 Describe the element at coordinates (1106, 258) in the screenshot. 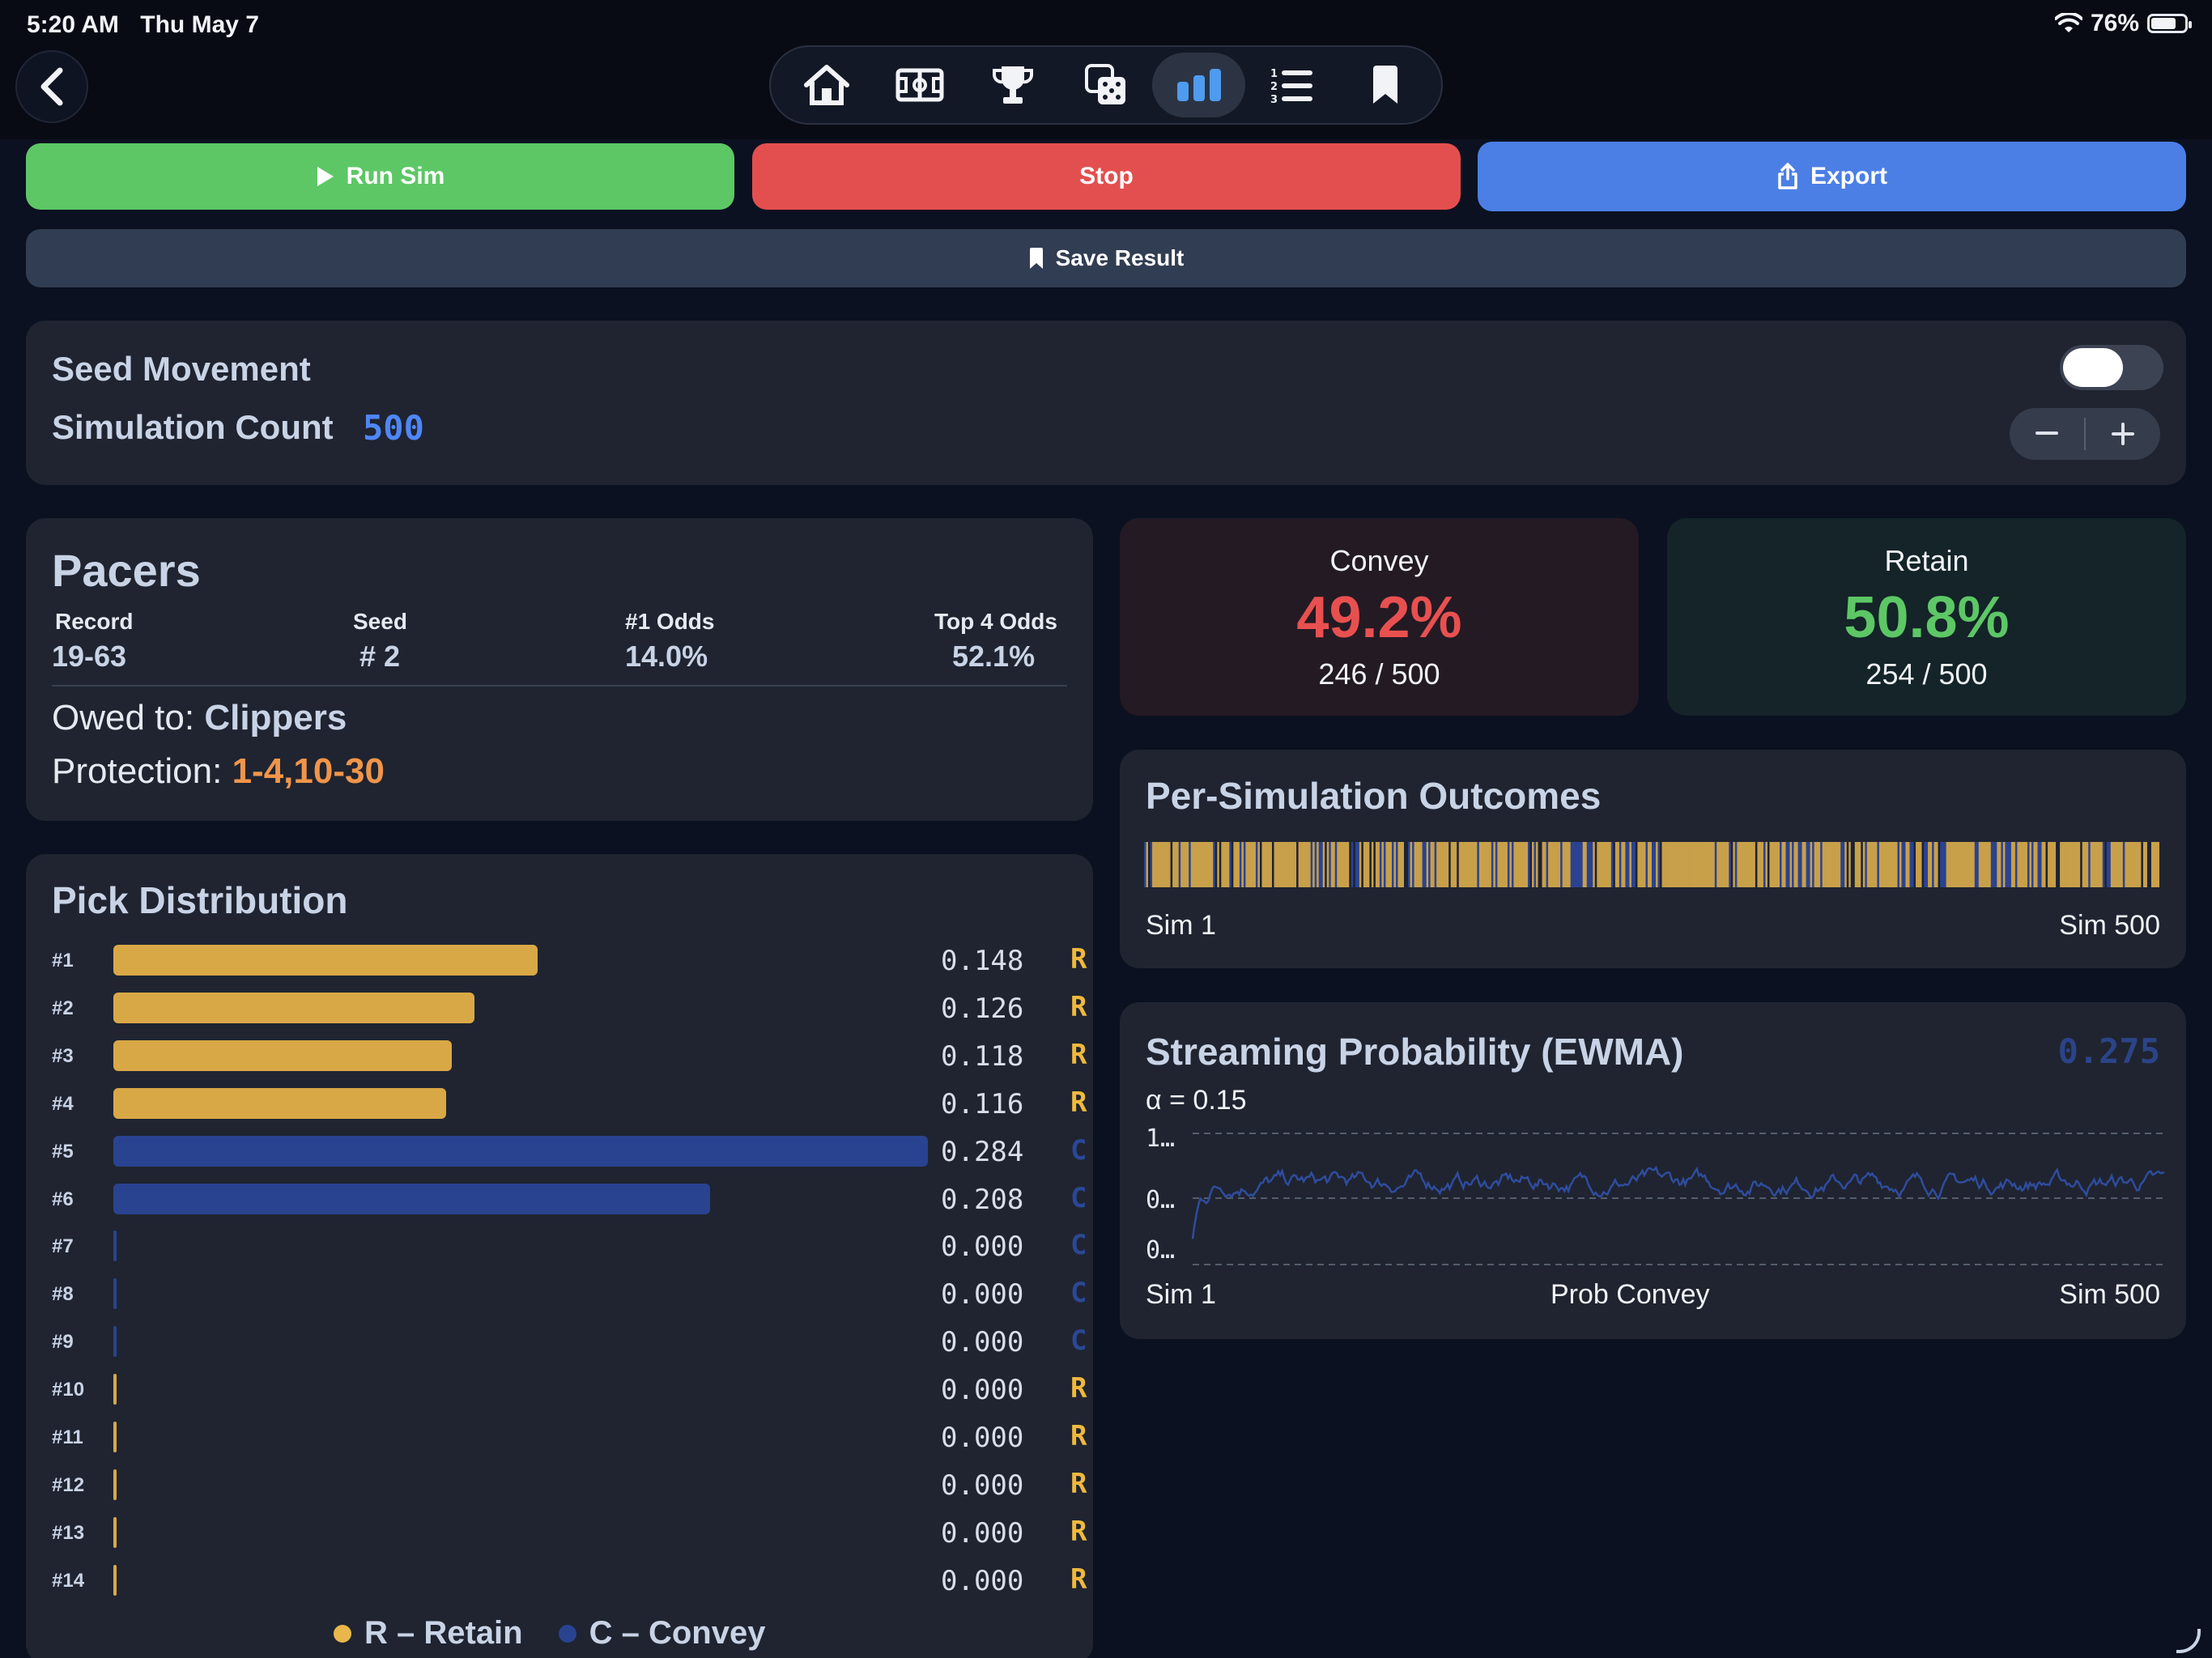

I see `save-result-button: Save Result` at that location.